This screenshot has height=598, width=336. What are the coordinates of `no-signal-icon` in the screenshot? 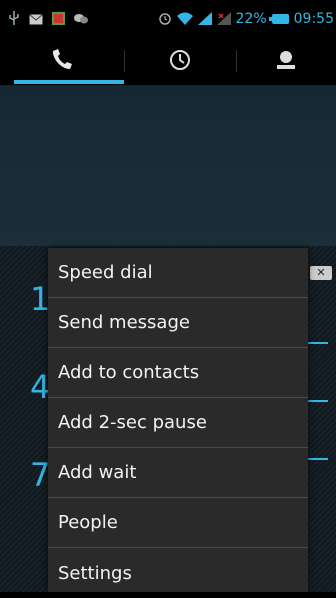 It's located at (223, 19).